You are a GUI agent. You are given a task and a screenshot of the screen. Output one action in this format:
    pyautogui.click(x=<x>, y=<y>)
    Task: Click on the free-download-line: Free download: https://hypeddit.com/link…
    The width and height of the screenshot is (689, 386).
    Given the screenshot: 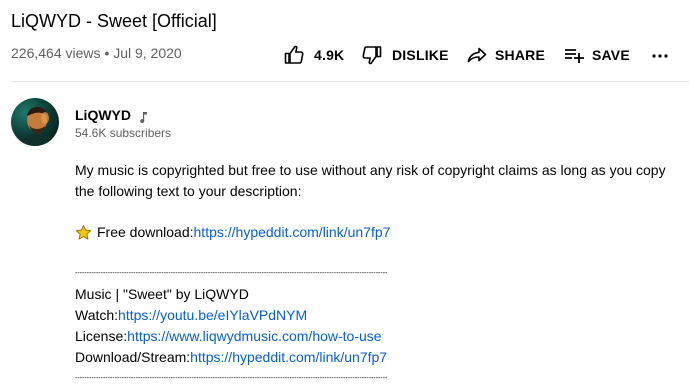 What is the action you would take?
    pyautogui.click(x=380, y=232)
    